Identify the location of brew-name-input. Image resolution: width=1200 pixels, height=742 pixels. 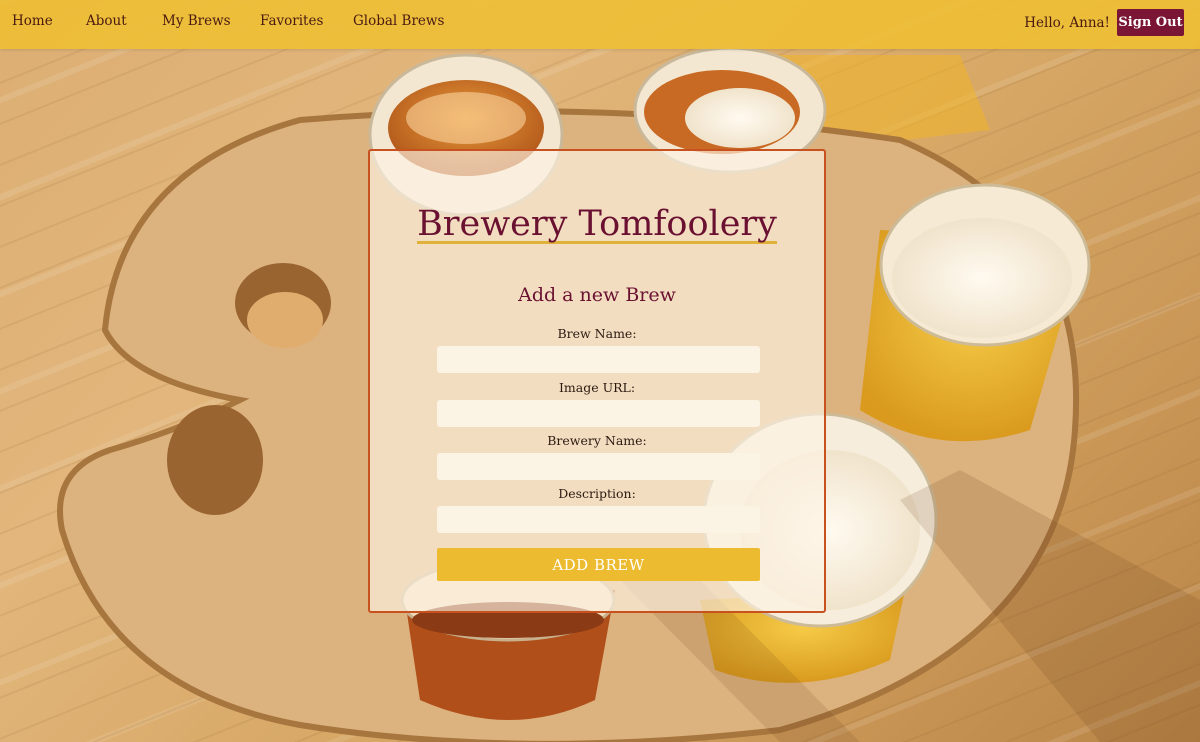
(598, 359).